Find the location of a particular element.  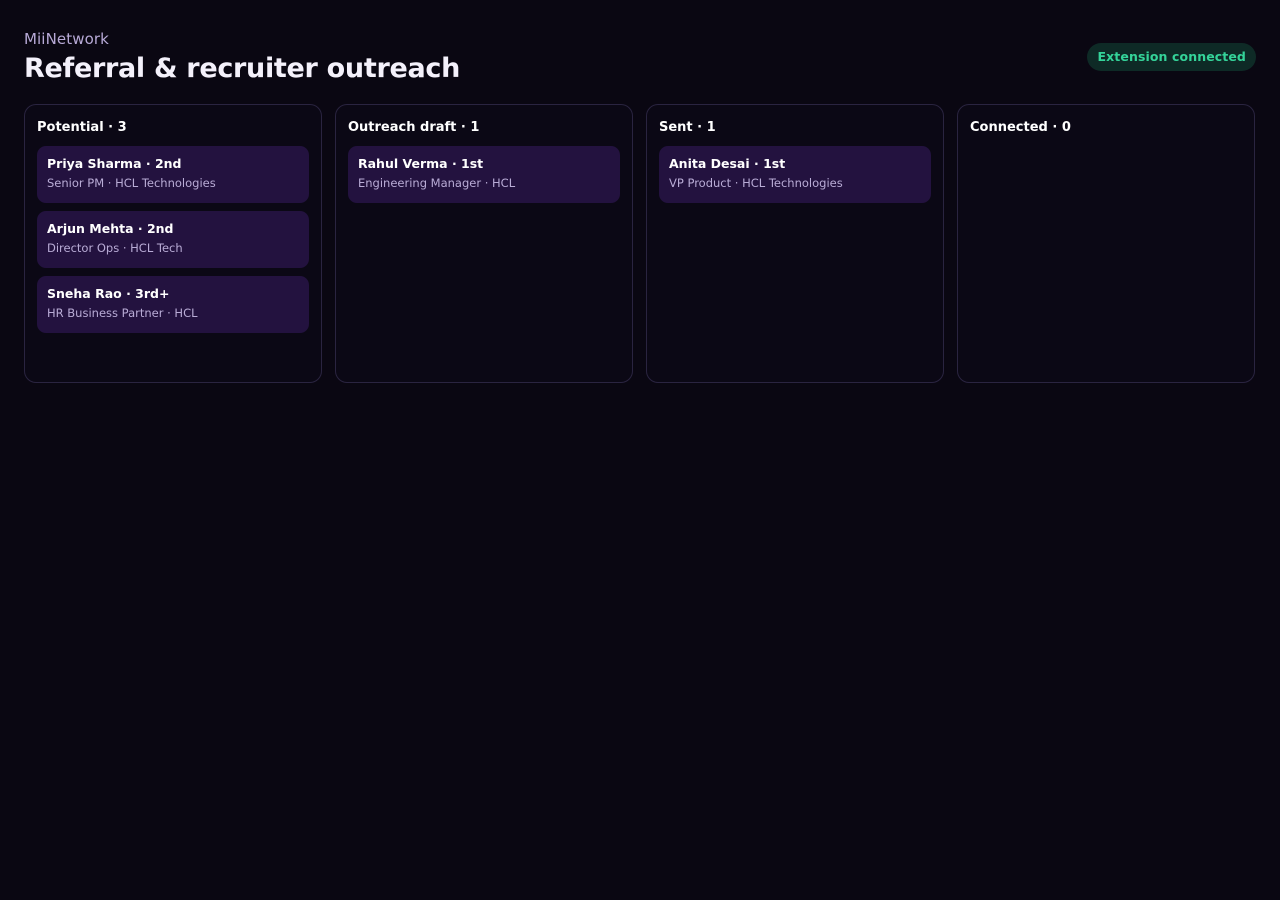

column-connected: Connected · 0 is located at coordinates (1106, 243).